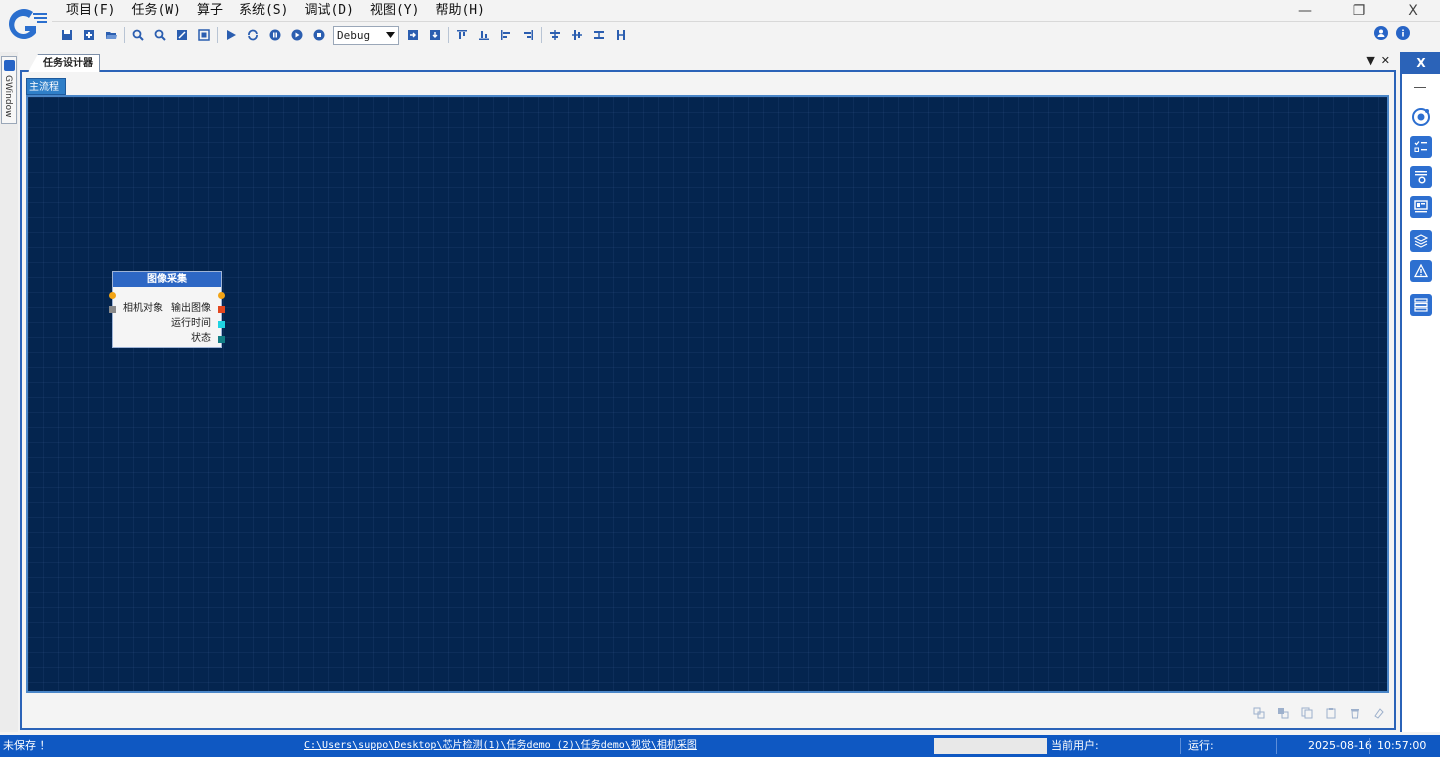 This screenshot has width=1440, height=757. What do you see at coordinates (1421, 117) in the screenshot?
I see `orbit-icon` at bounding box center [1421, 117].